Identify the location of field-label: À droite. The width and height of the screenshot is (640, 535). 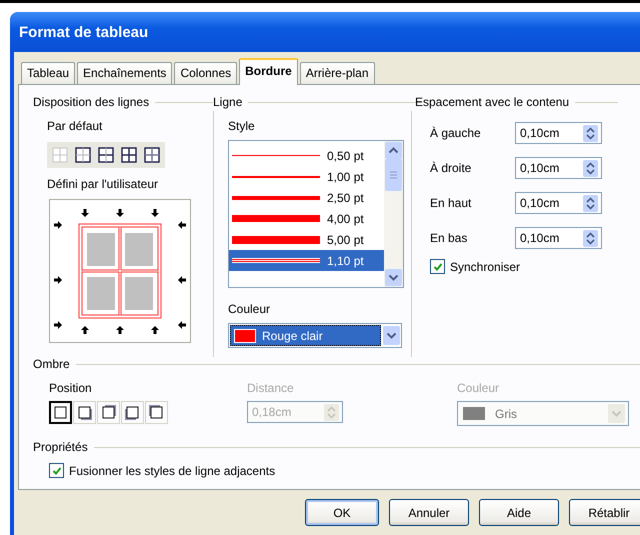
(451, 168).